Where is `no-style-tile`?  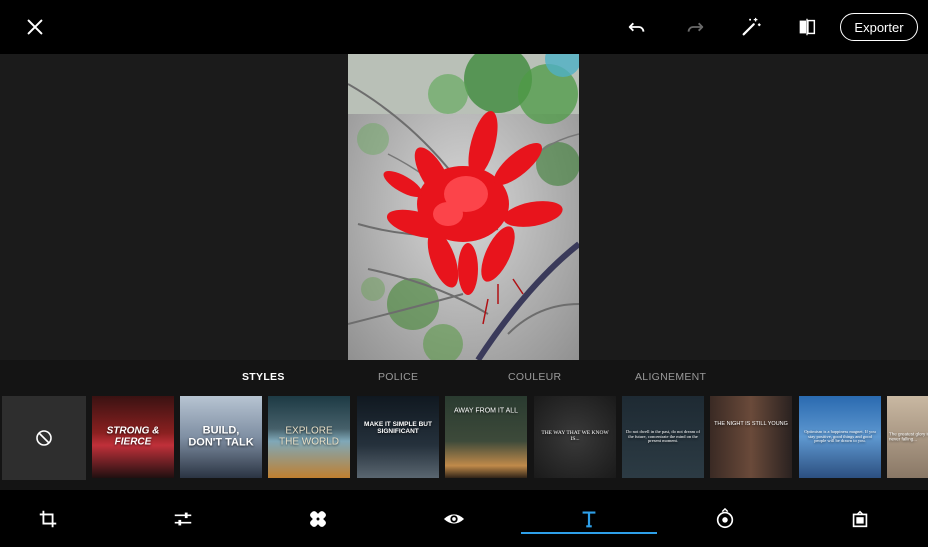
no-style-tile is located at coordinates (44, 438).